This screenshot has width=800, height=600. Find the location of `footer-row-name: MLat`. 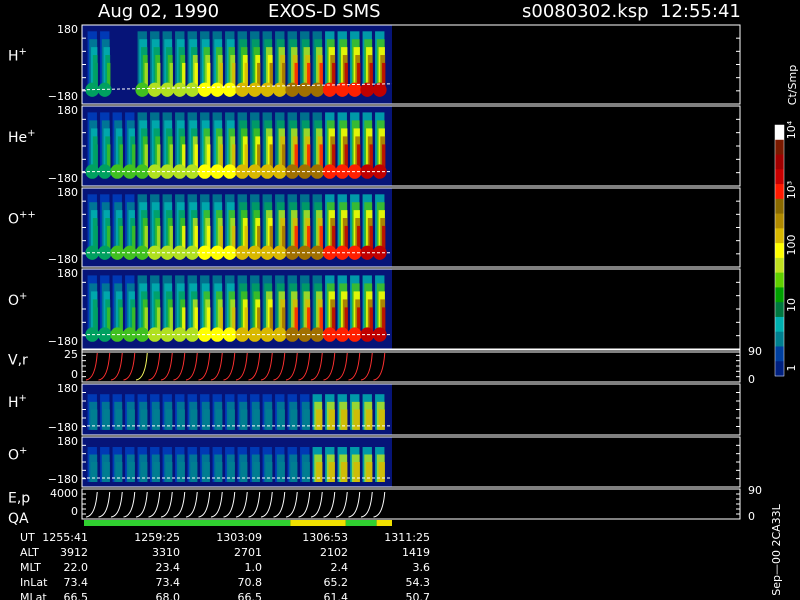

footer-row-name: MLat is located at coordinates (33, 595).